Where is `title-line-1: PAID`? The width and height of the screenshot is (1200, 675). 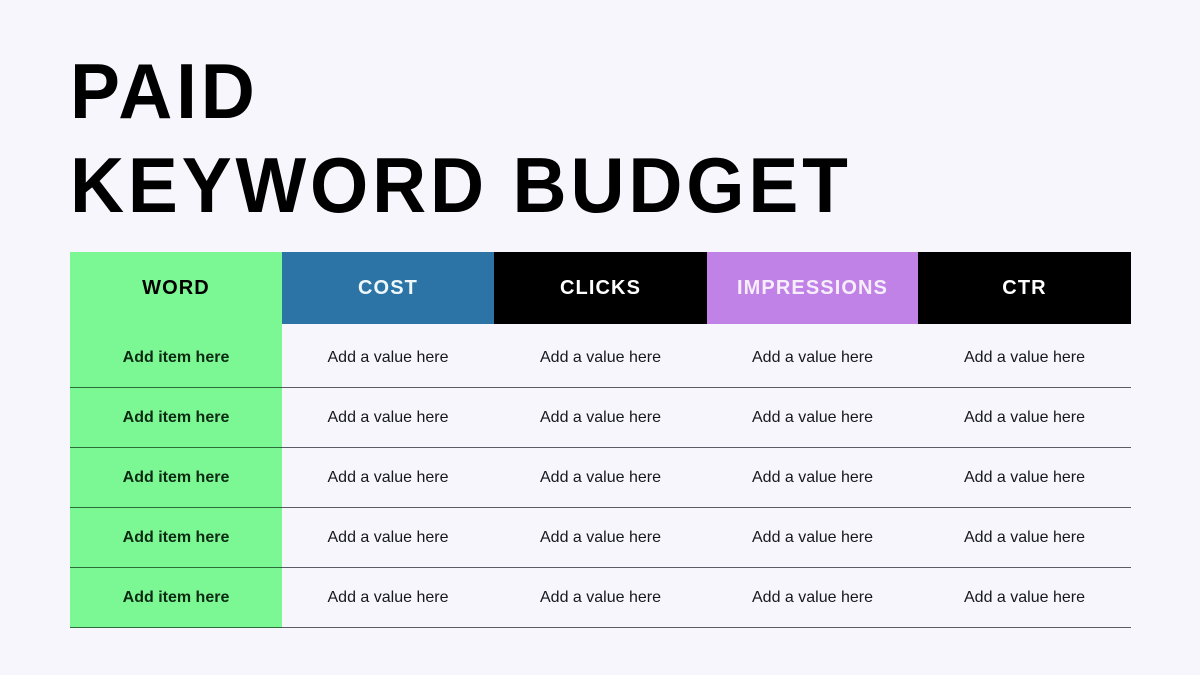
title-line-1: PAID is located at coordinates (164, 91).